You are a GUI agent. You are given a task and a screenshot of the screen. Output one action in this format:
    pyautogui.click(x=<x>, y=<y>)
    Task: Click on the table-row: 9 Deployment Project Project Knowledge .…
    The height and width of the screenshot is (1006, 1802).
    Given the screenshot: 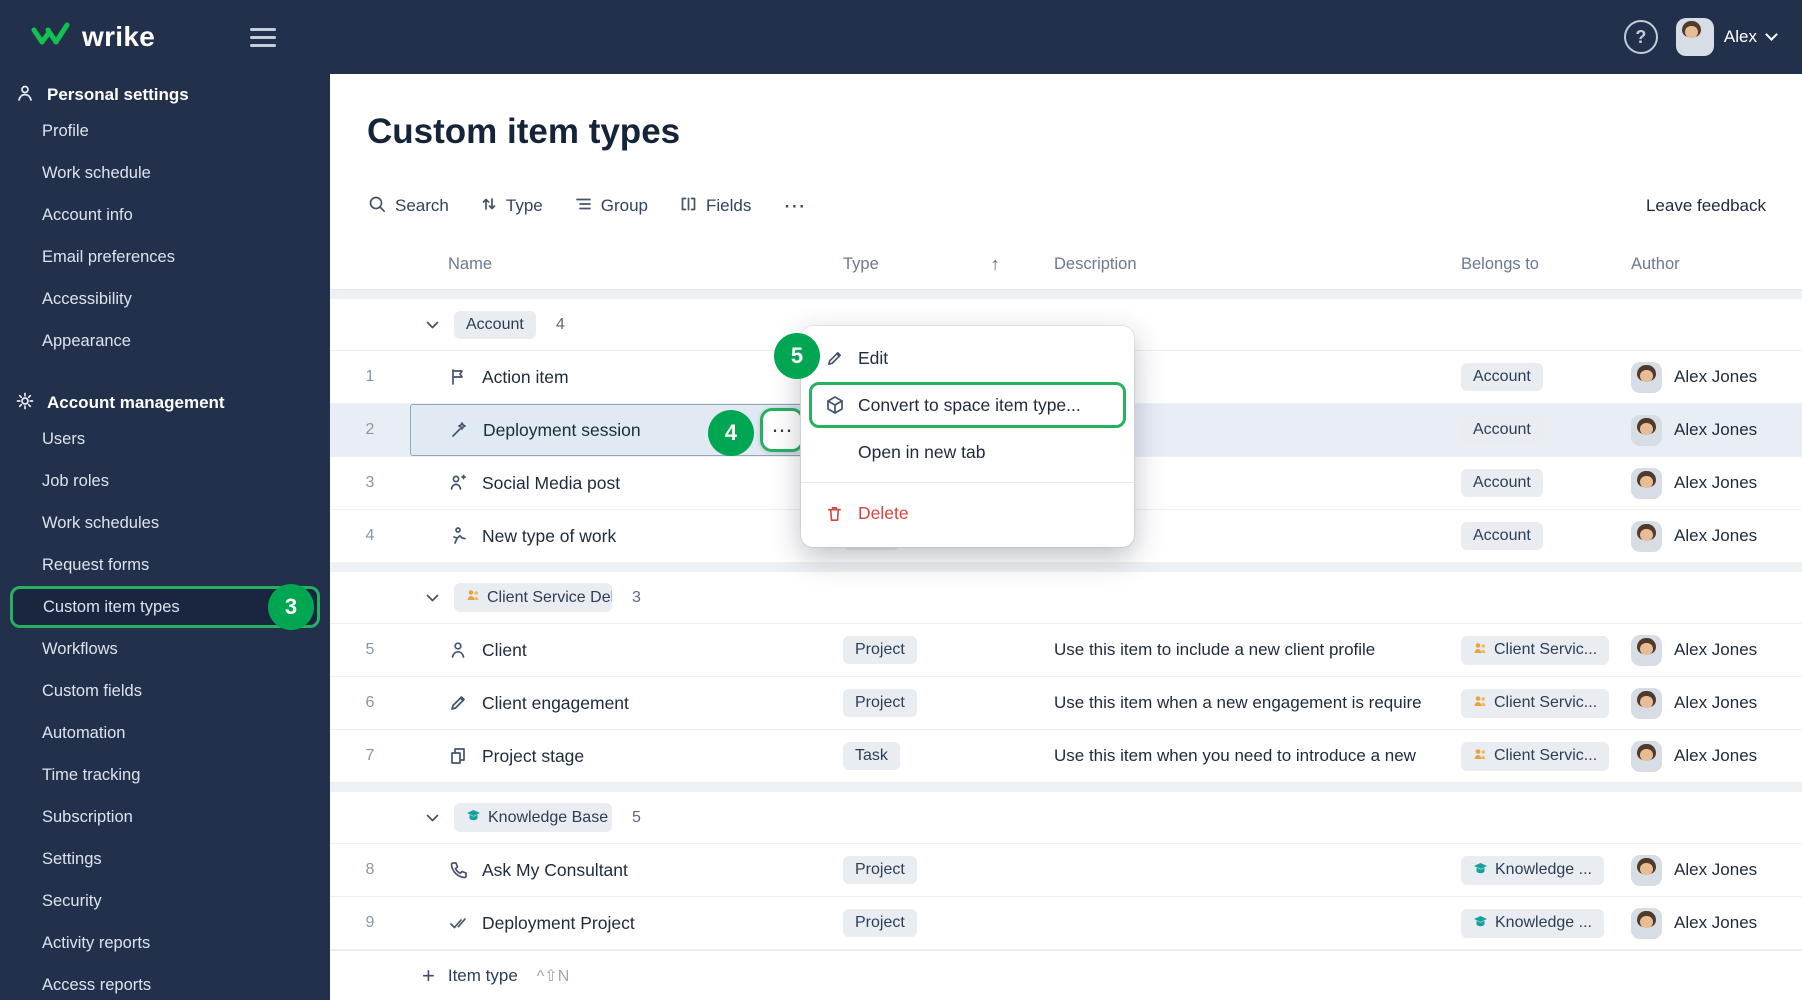 What is the action you would take?
    pyautogui.click(x=1066, y=923)
    